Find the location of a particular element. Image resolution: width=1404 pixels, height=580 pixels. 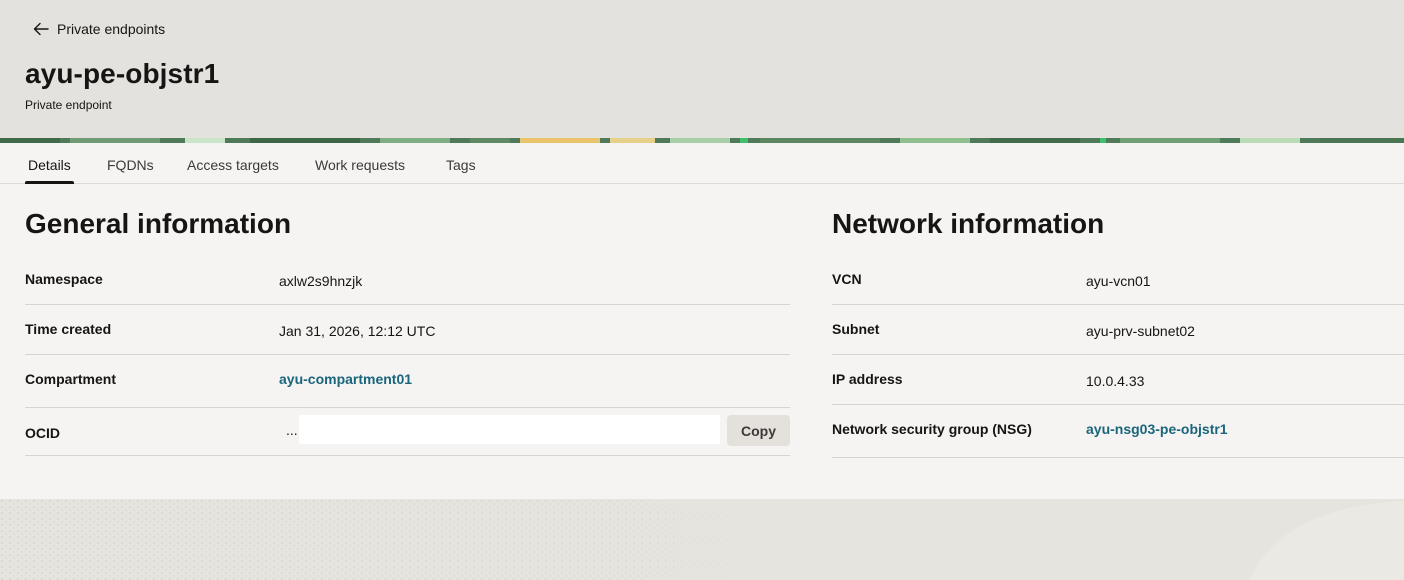

subnet-row: Subnet ayu-prv-subnet02 is located at coordinates (1118, 330).